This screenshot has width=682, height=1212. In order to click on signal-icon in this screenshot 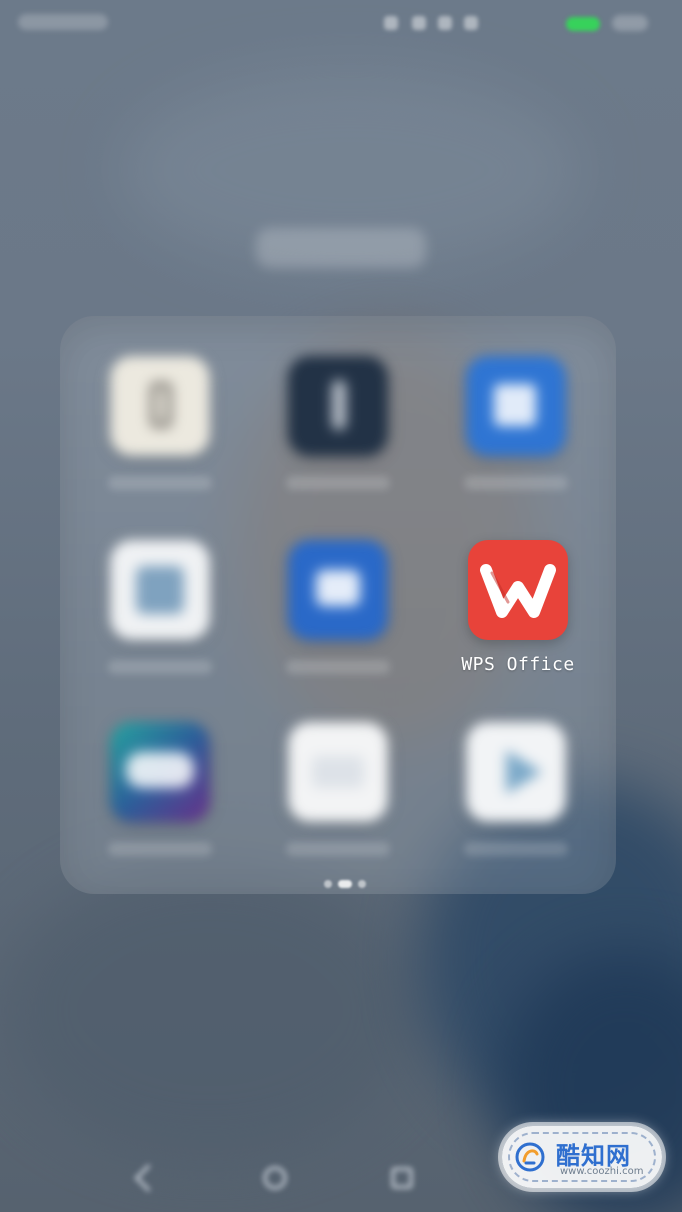, I will do `click(391, 23)`.